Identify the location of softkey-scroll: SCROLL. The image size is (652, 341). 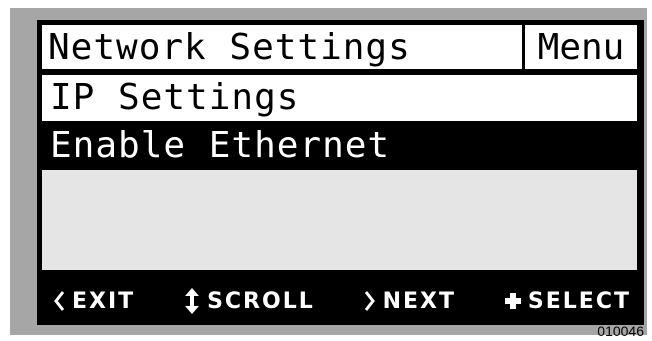
(249, 301).